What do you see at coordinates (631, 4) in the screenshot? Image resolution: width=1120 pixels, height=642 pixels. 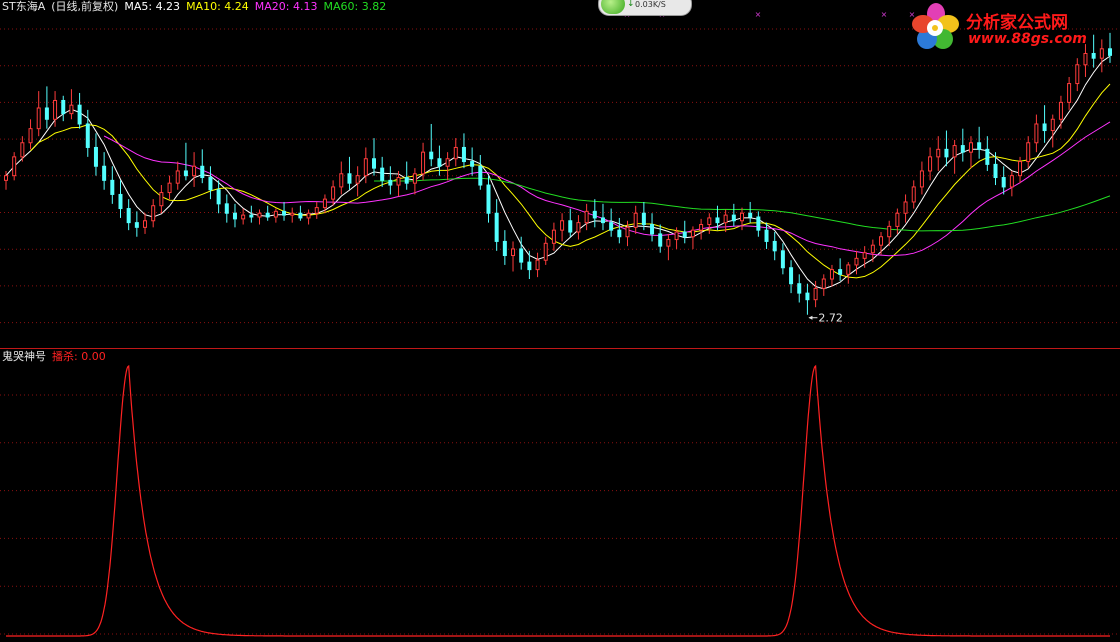 I see `download-arrow-icon: ↓` at bounding box center [631, 4].